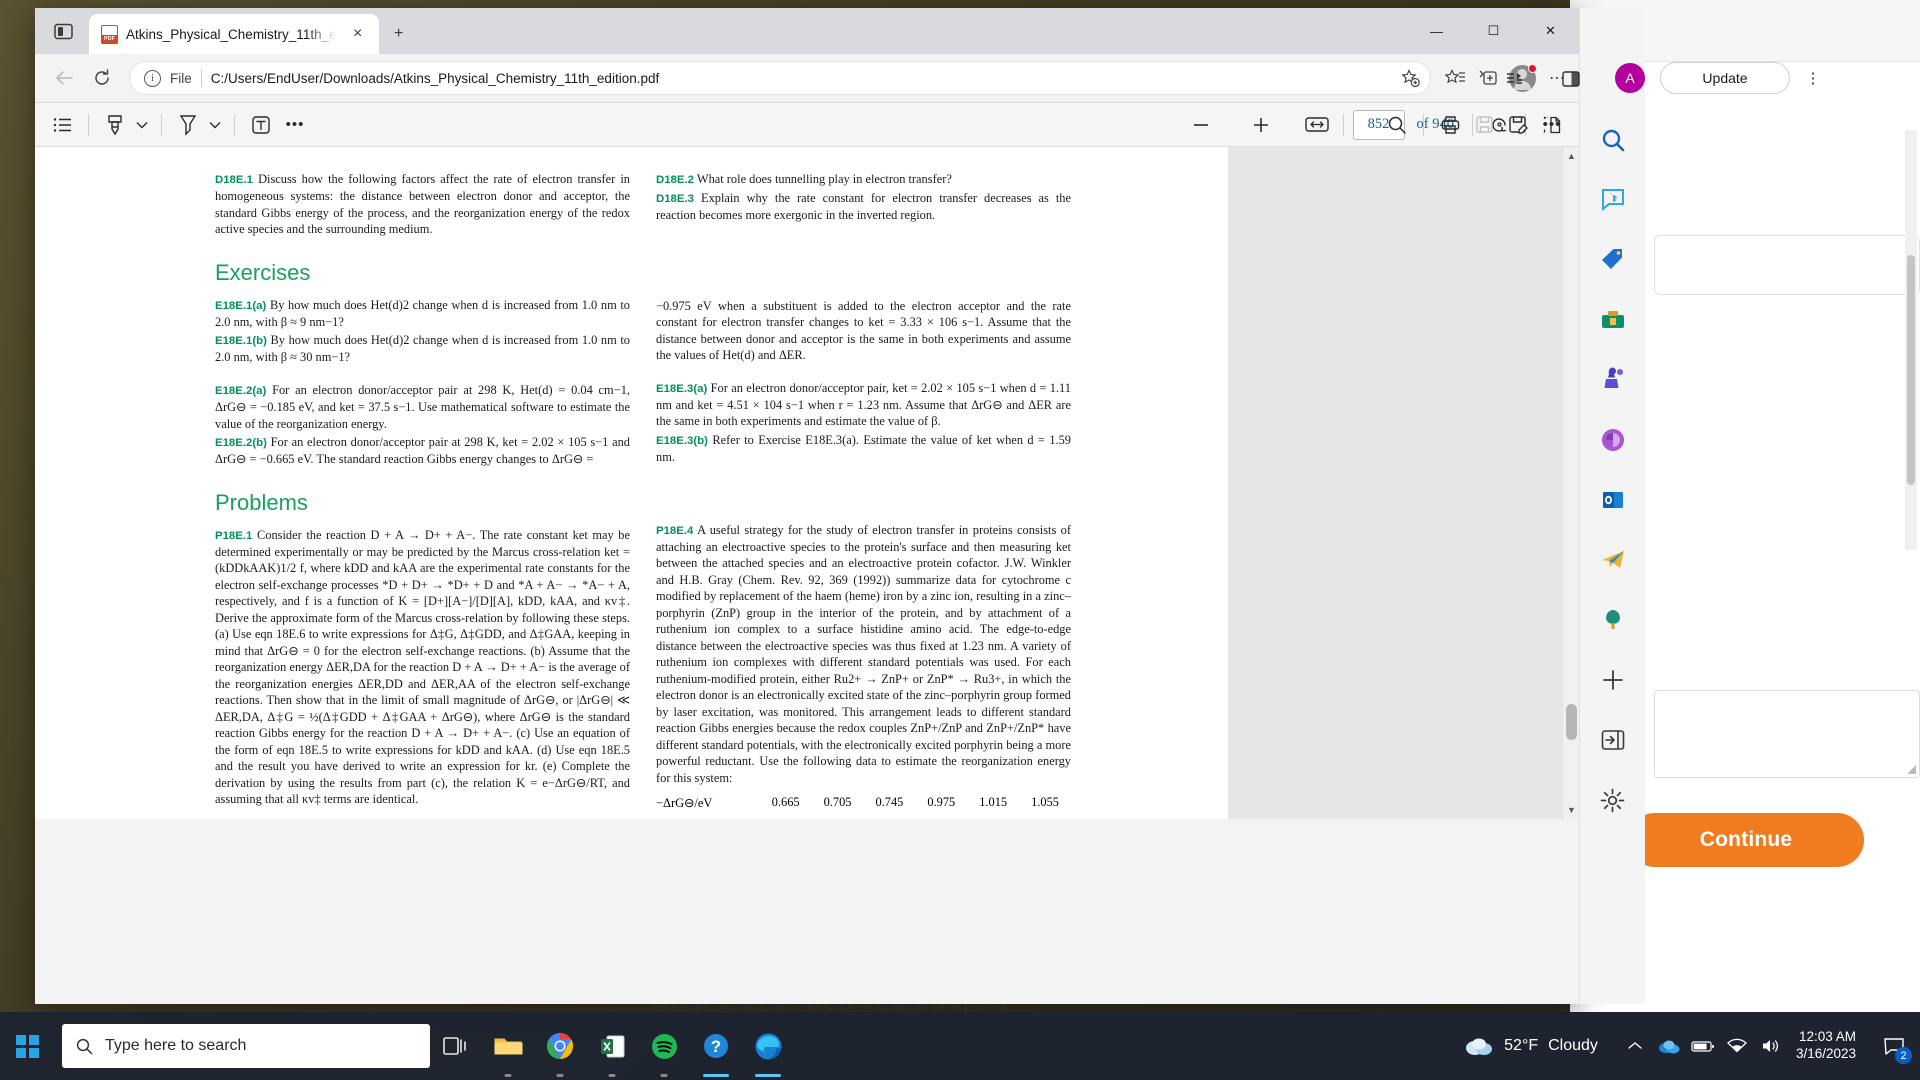 The height and width of the screenshot is (1080, 1920). I want to click on exercise-label: E18E.2(a), so click(241, 390).